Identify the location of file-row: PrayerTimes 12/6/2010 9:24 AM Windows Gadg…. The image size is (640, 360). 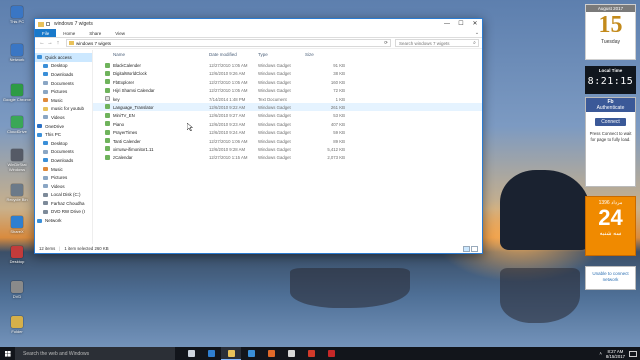
(287, 132).